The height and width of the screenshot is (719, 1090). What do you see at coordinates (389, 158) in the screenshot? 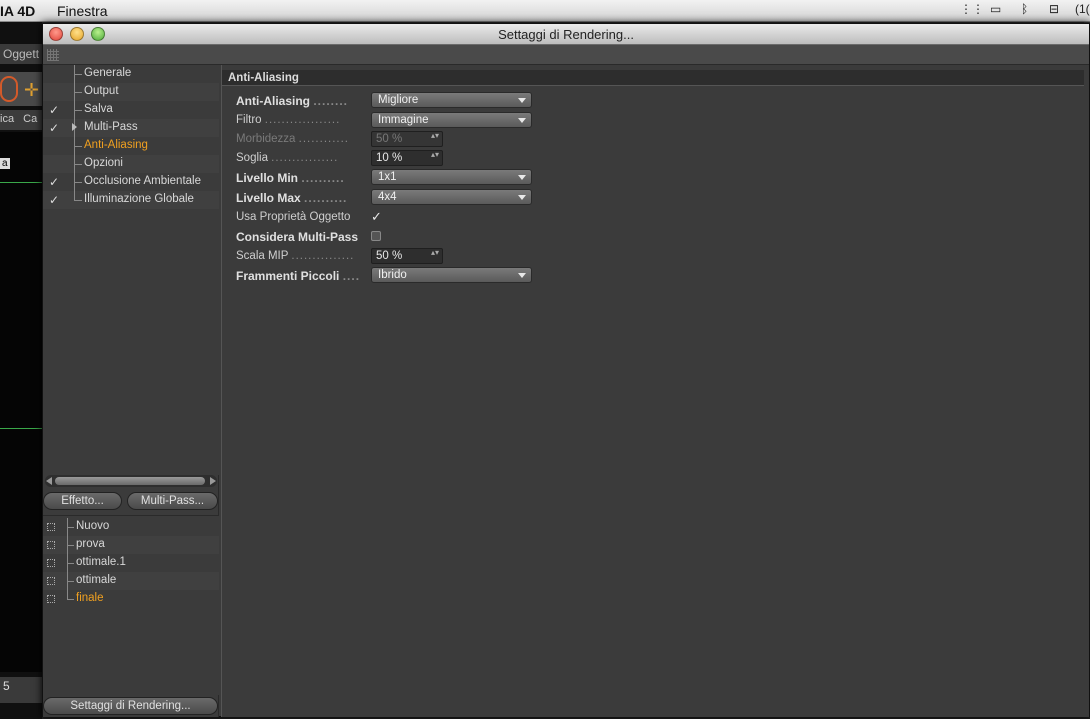
I see `field-value: 10 %` at bounding box center [389, 158].